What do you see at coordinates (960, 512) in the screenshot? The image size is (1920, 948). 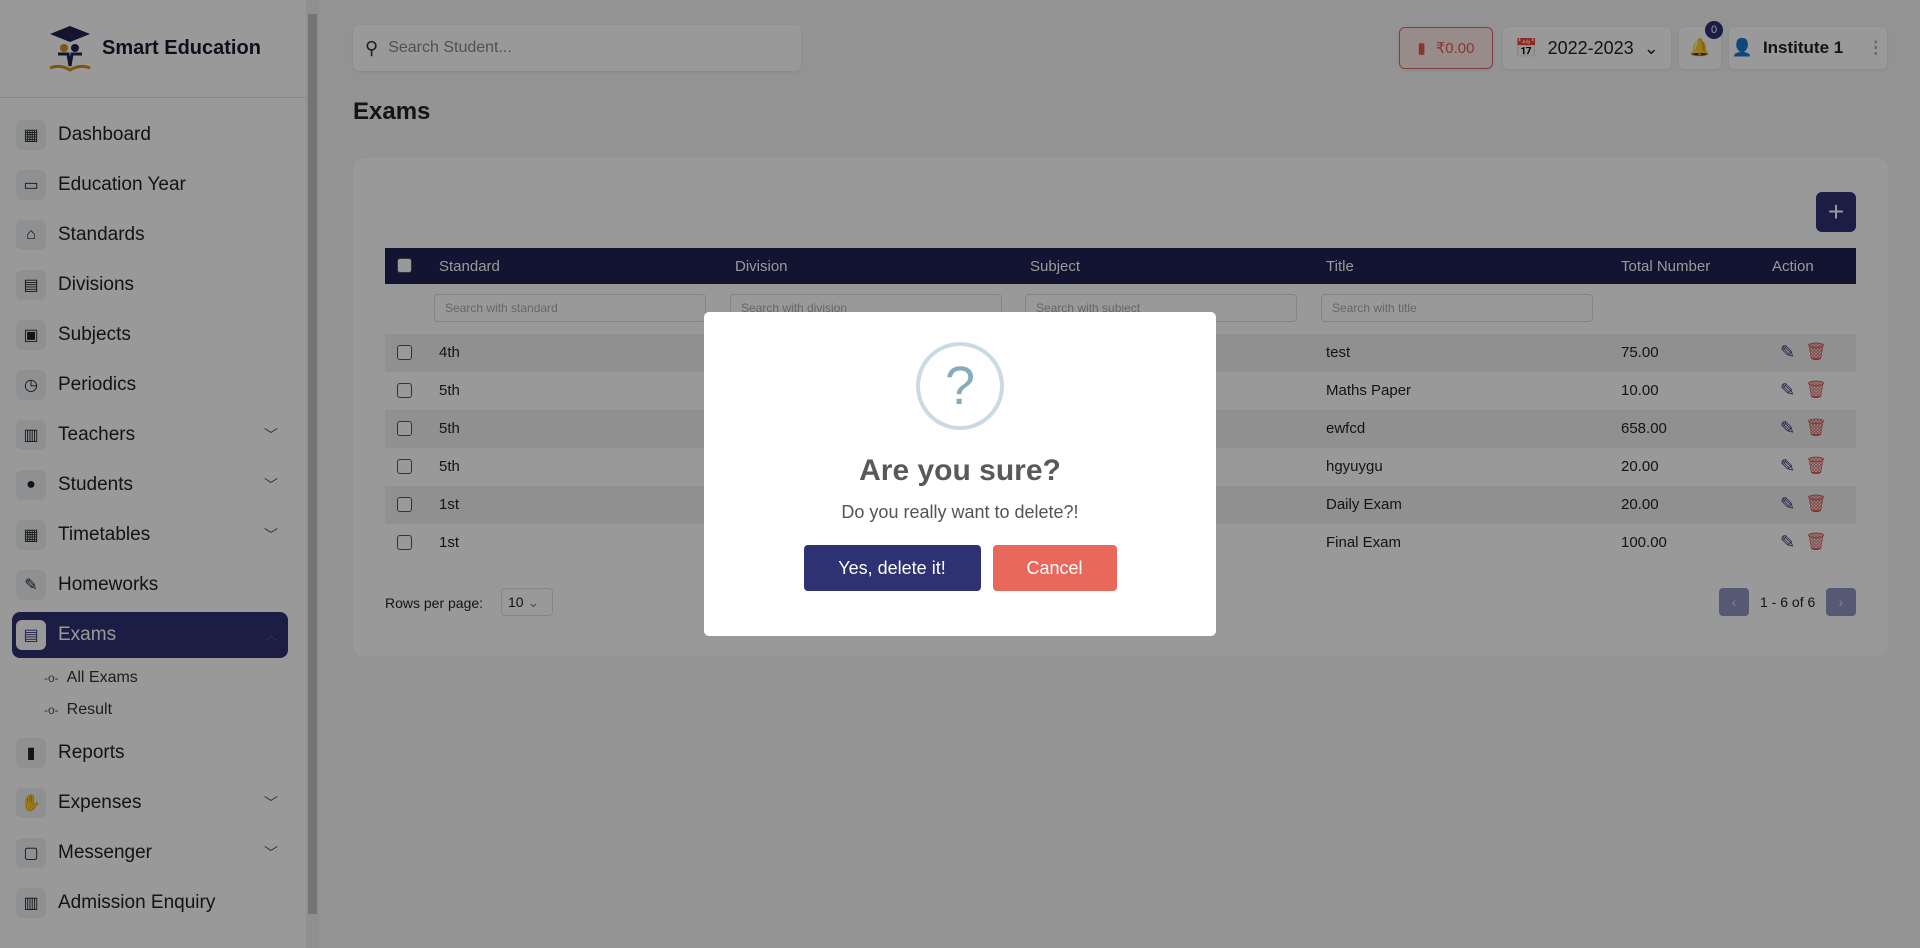 I see `dialog-text: Do you really want to delete?!` at bounding box center [960, 512].